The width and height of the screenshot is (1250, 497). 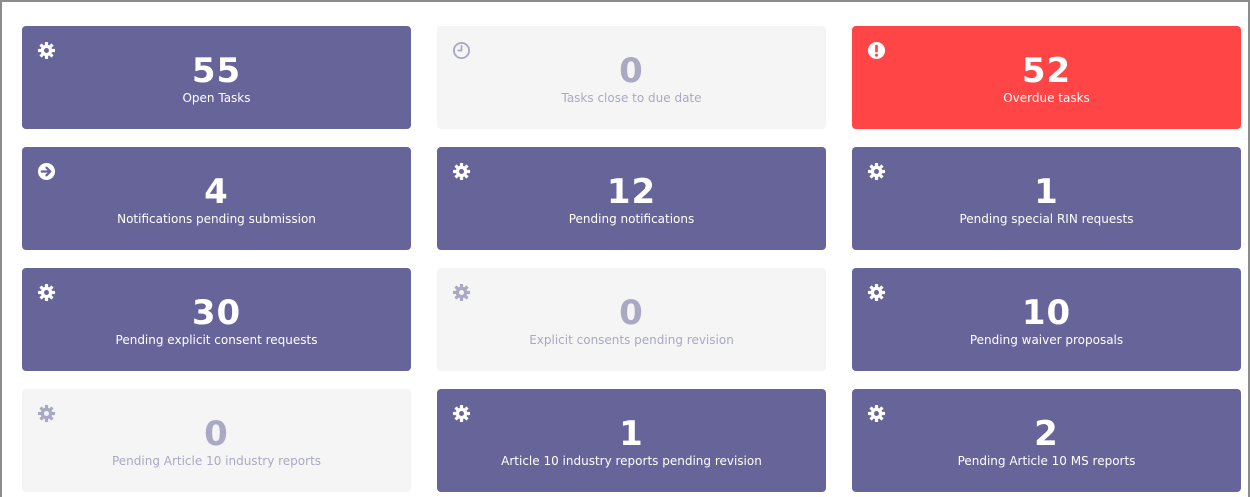 I want to click on tile-count: 4, so click(x=216, y=192).